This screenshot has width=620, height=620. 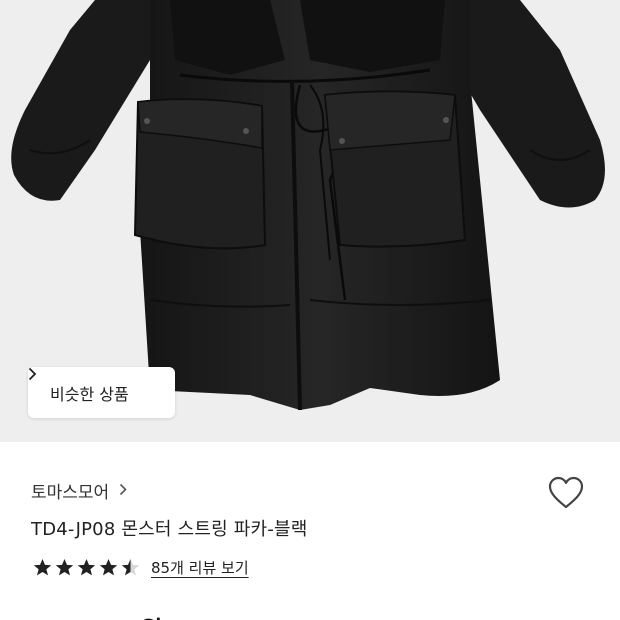 What do you see at coordinates (566, 493) in the screenshot?
I see `heart-outline-icon` at bounding box center [566, 493].